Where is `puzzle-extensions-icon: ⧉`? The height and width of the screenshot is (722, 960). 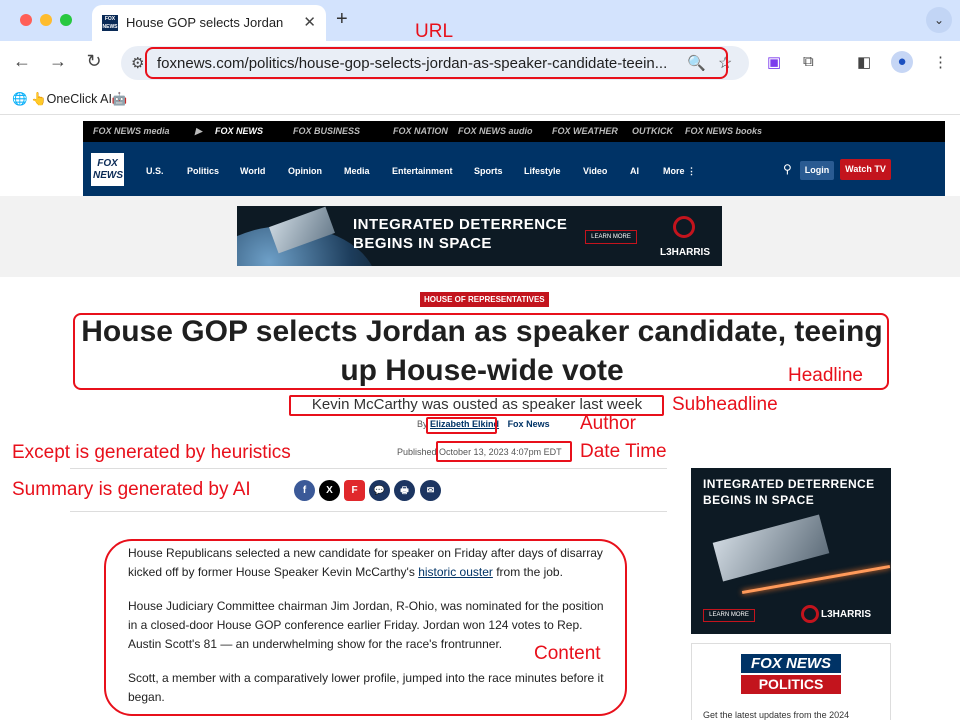
puzzle-extensions-icon: ⧉ is located at coordinates (808, 61).